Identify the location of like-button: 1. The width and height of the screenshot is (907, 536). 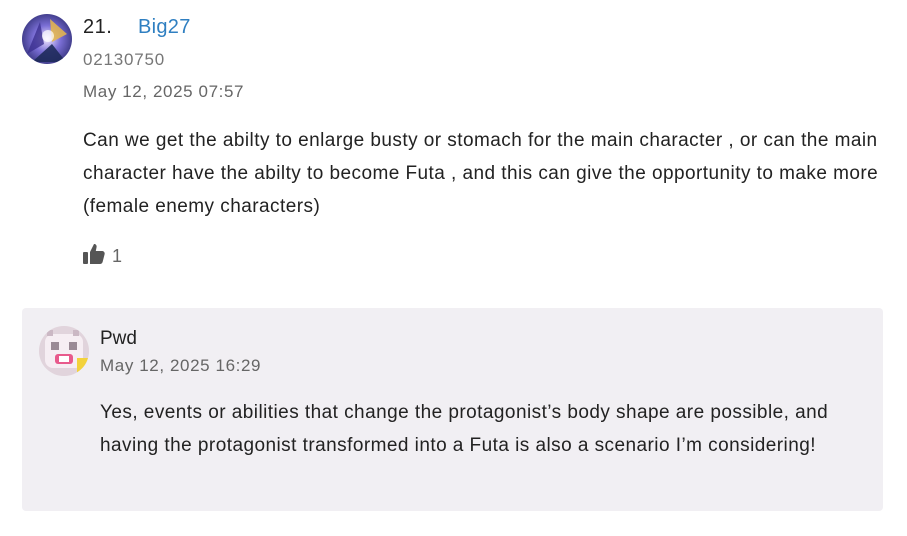
(102, 256).